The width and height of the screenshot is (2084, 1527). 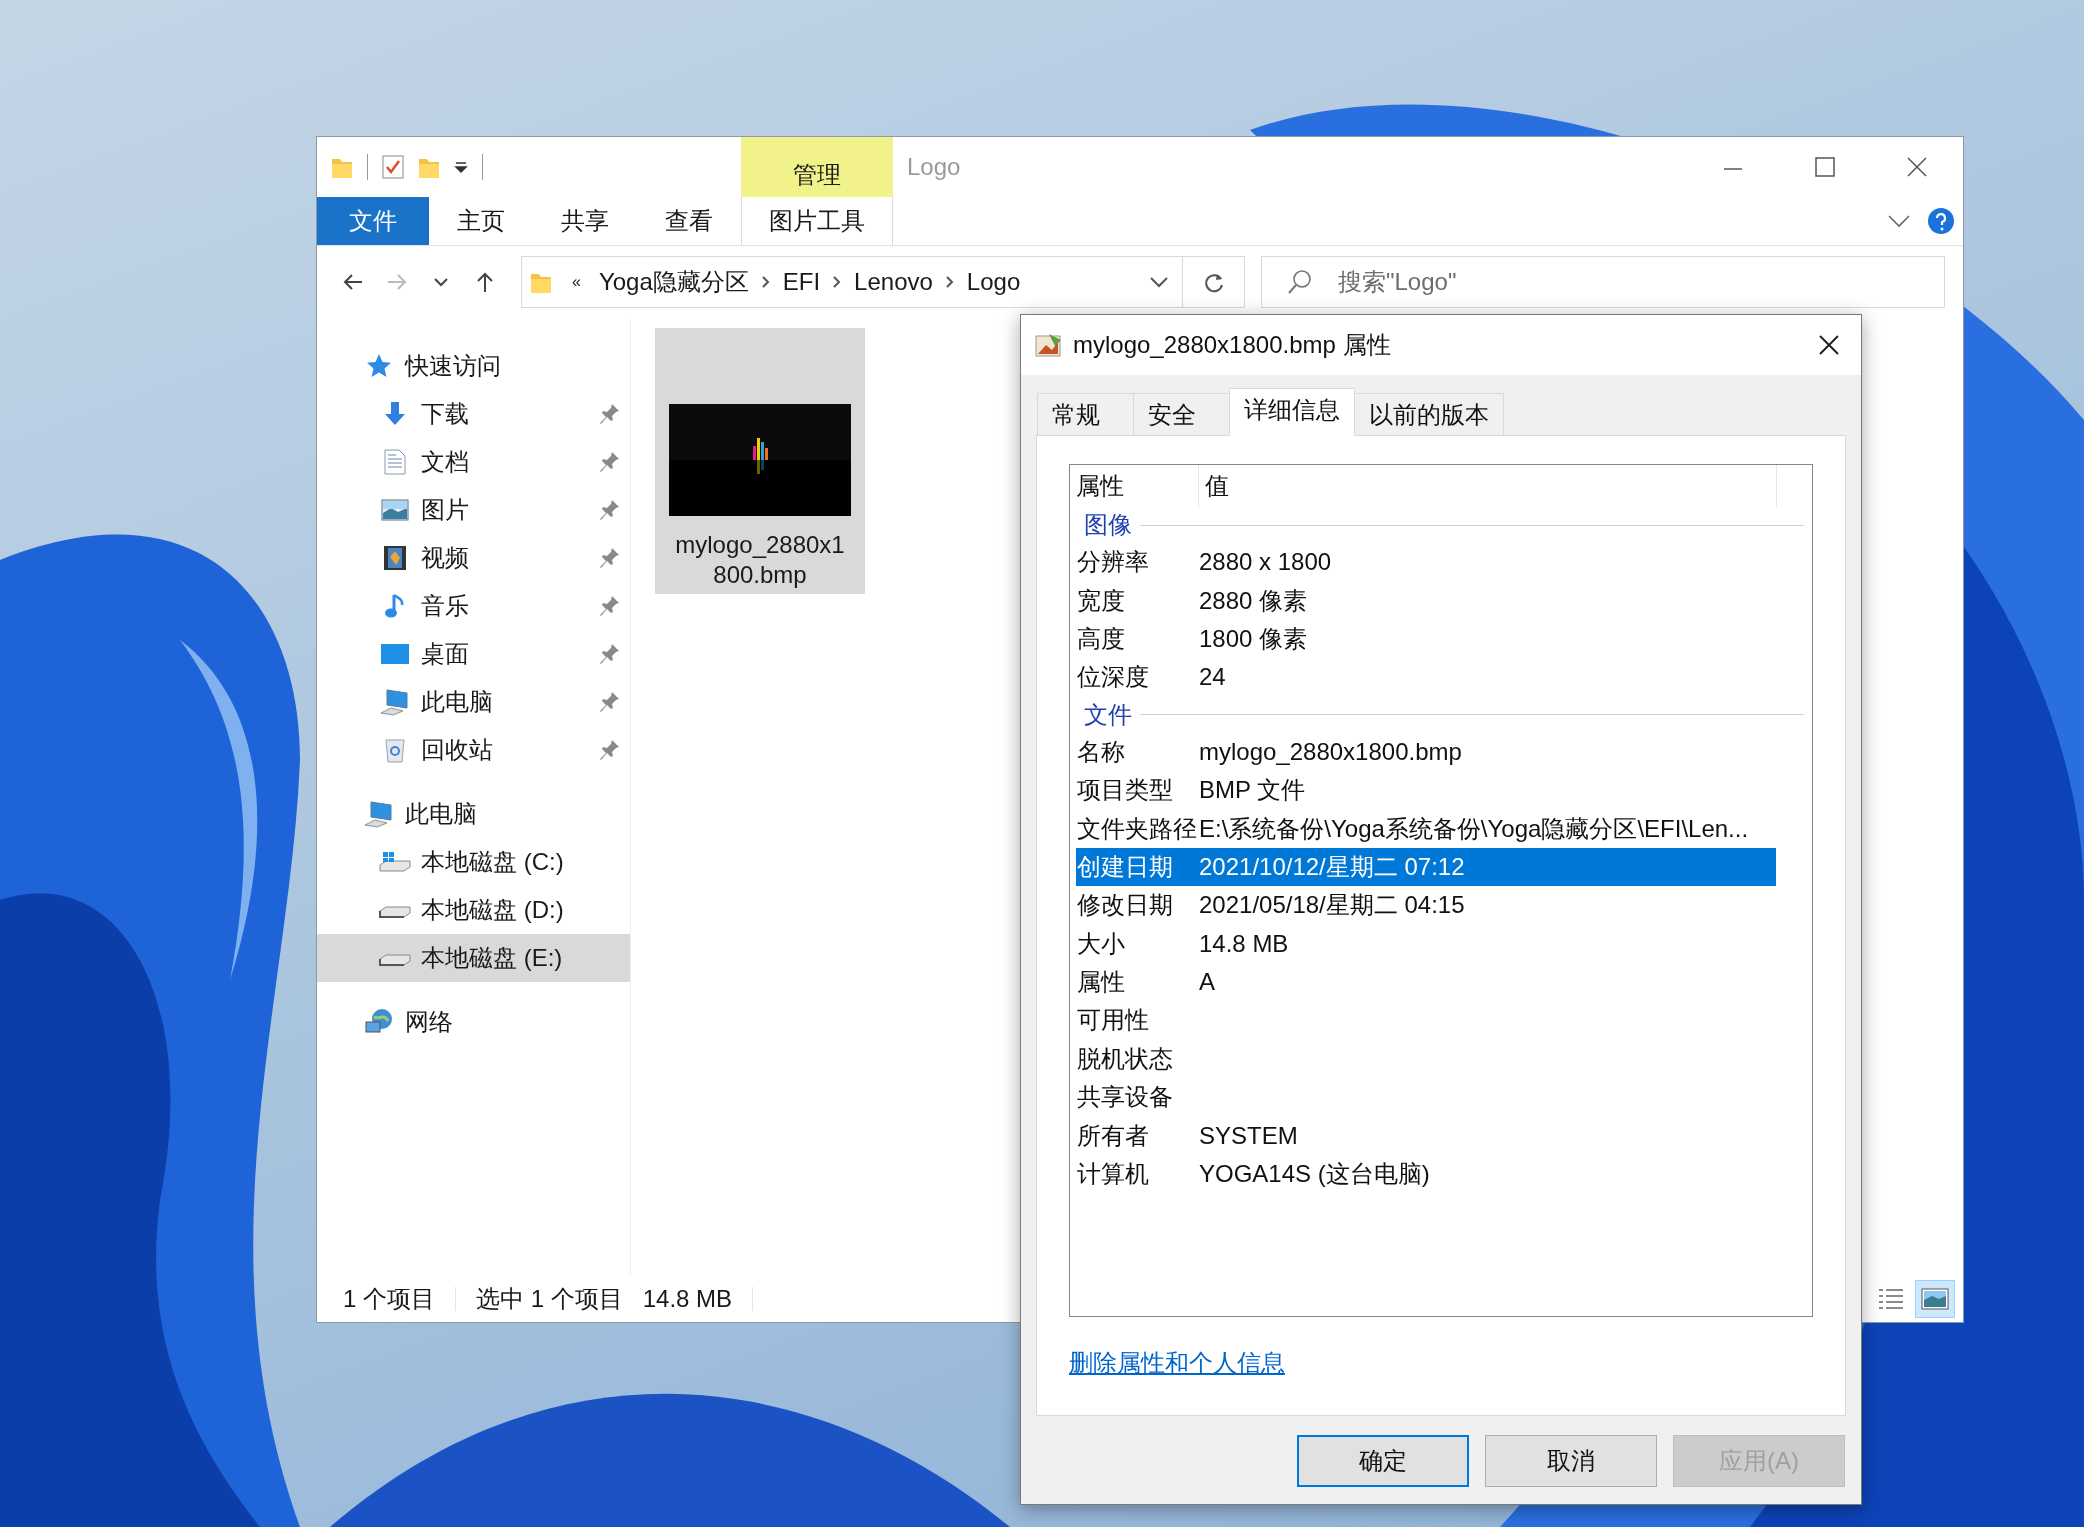 What do you see at coordinates (1248, 1135) in the screenshot?
I see `property-value: SYSTEM` at bounding box center [1248, 1135].